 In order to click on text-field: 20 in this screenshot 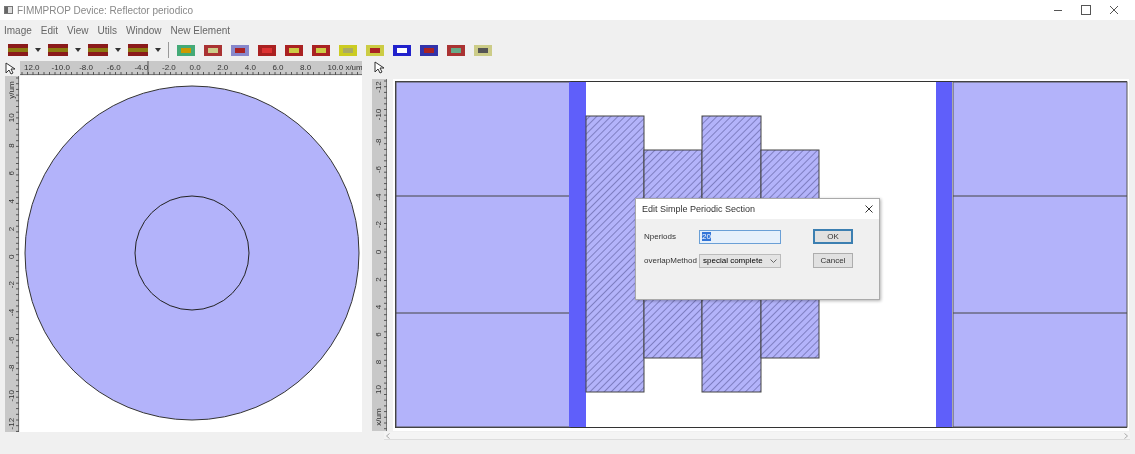, I will do `click(740, 236)`.